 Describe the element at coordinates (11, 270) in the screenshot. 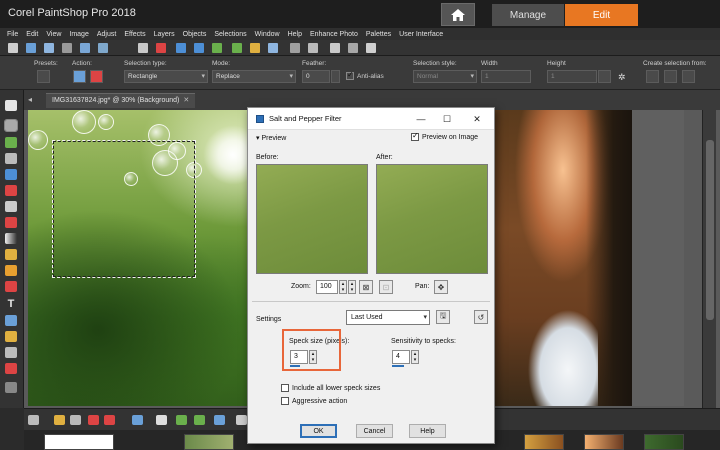

I see `fill-icon` at that location.